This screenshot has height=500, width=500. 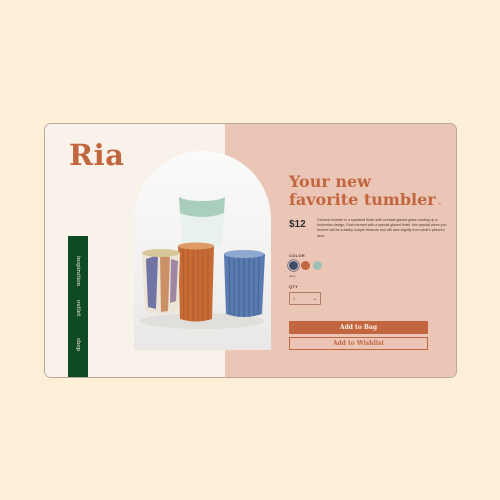 What do you see at coordinates (96, 155) in the screenshot?
I see `brand-logo: Ria` at bounding box center [96, 155].